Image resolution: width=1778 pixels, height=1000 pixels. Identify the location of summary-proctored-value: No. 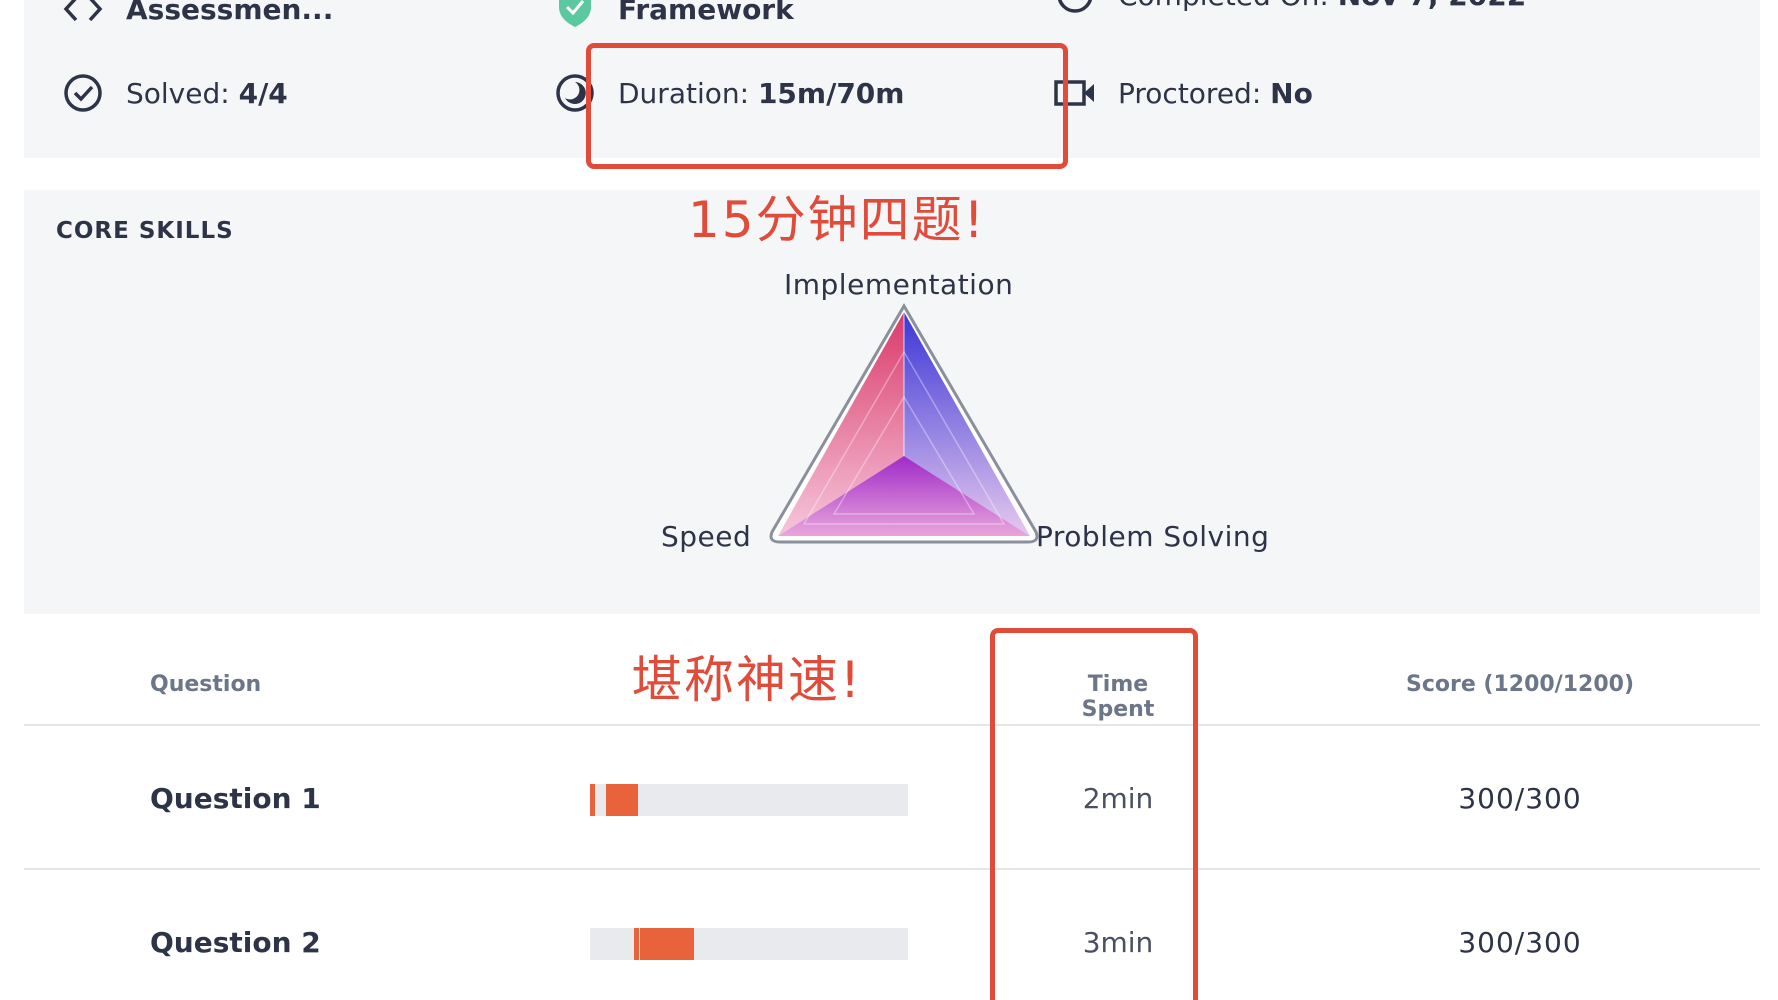
(1291, 93).